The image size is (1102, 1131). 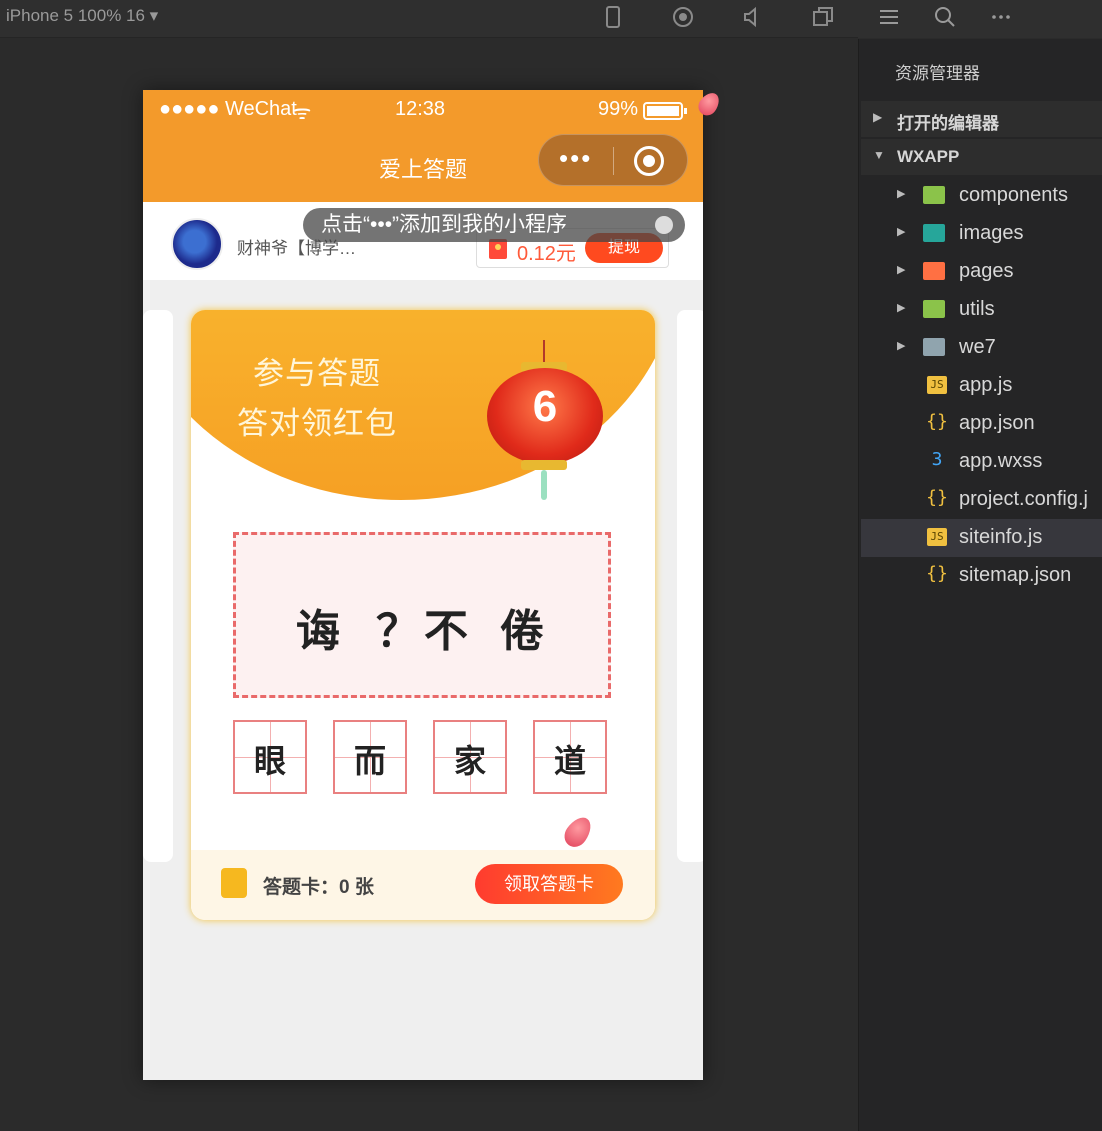 What do you see at coordinates (1001, 17) in the screenshot?
I see `more-icon` at bounding box center [1001, 17].